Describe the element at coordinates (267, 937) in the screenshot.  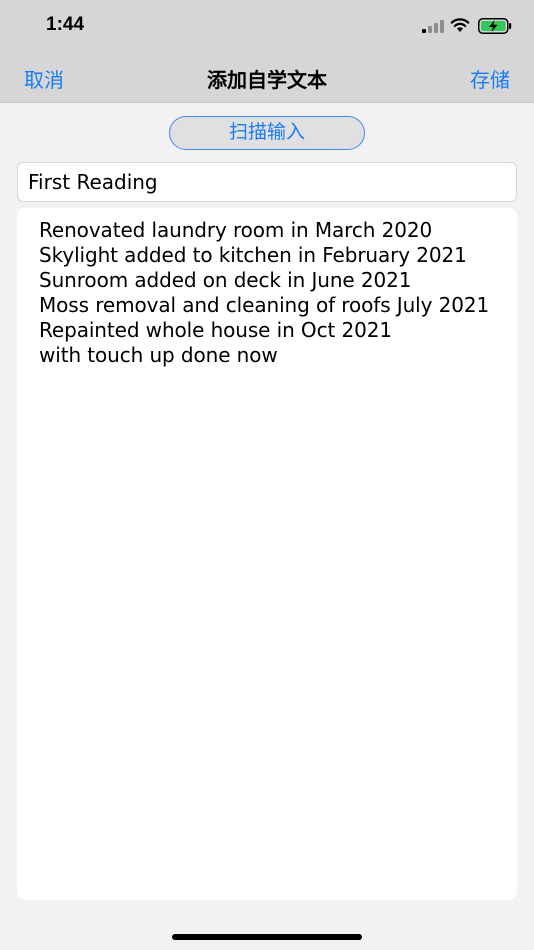
I see `home-indicator` at that location.